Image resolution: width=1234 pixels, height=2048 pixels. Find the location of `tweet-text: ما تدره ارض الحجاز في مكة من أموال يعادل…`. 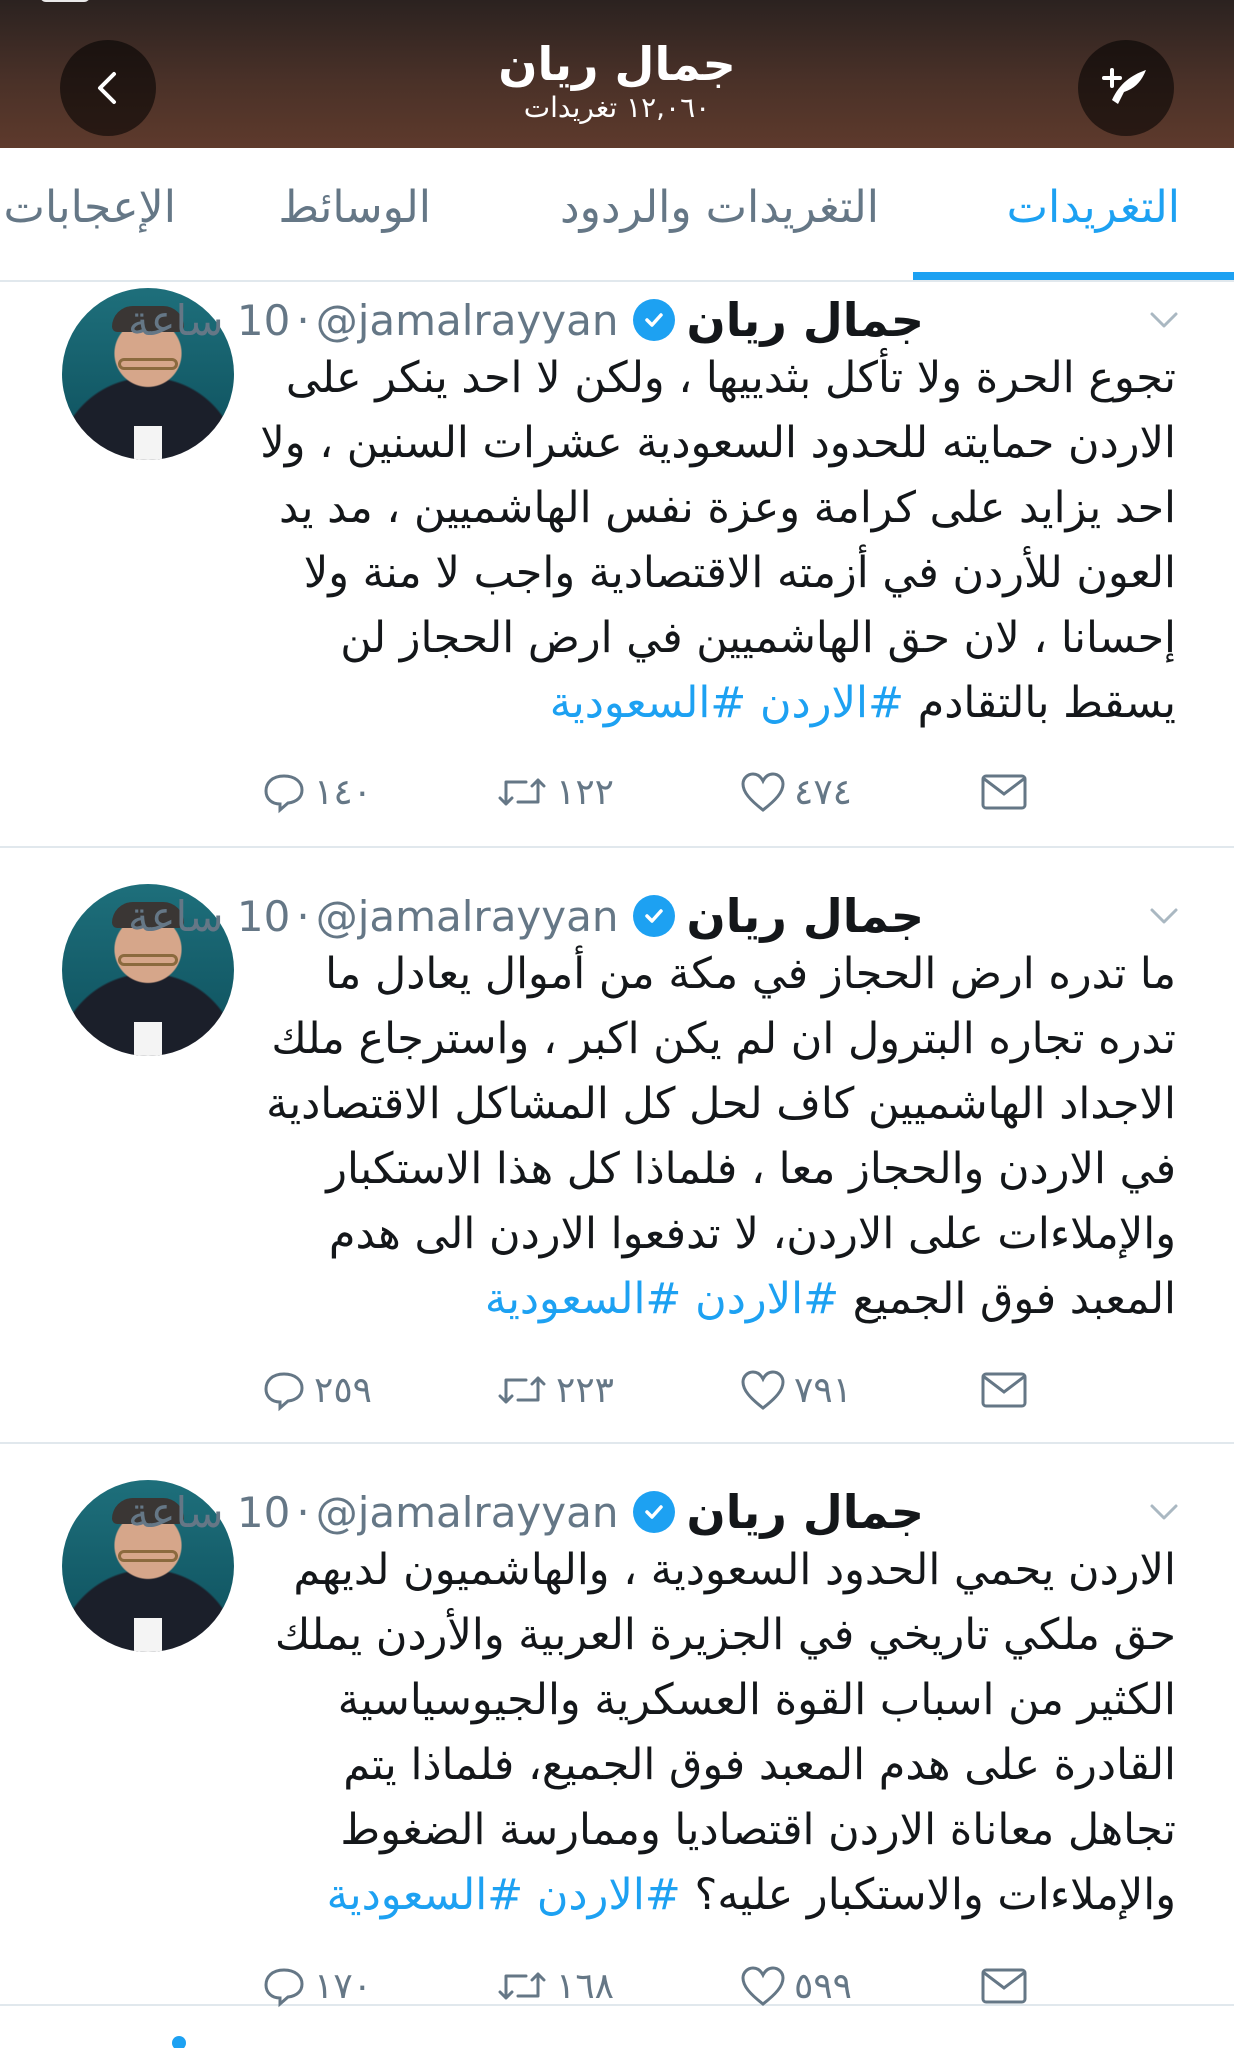

tweet-text: ما تدره ارض الحجاز في مكة من أموال يعادل… is located at coordinates (716, 1137).